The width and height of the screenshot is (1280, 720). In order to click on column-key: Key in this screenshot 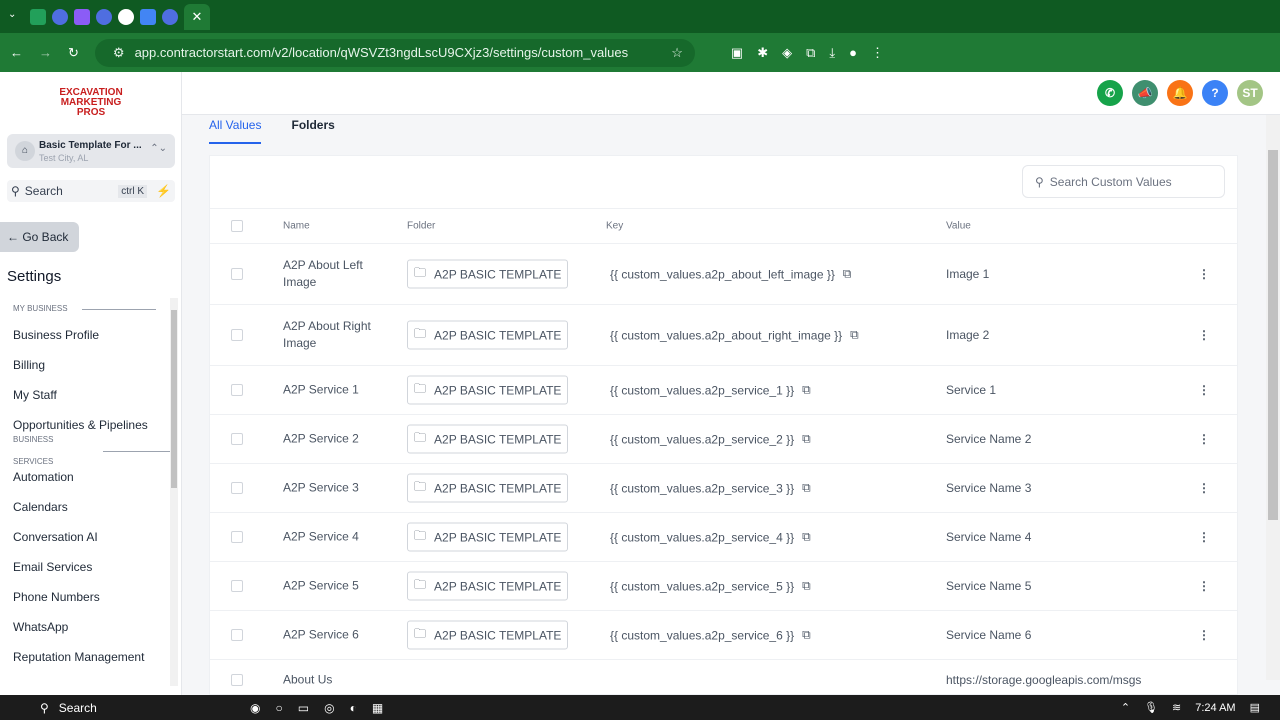, I will do `click(614, 226)`.